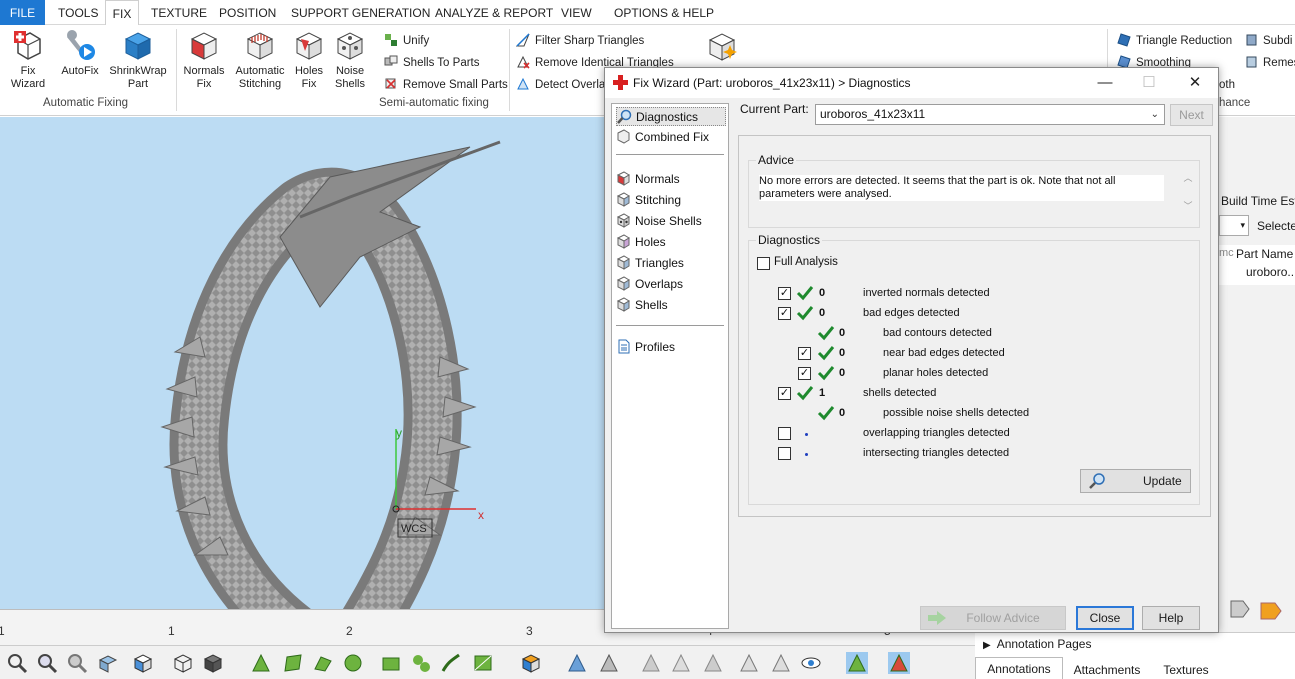 This screenshot has height=679, width=1295. What do you see at coordinates (1105, 83) in the screenshot?
I see `minimize-button: —` at bounding box center [1105, 83].